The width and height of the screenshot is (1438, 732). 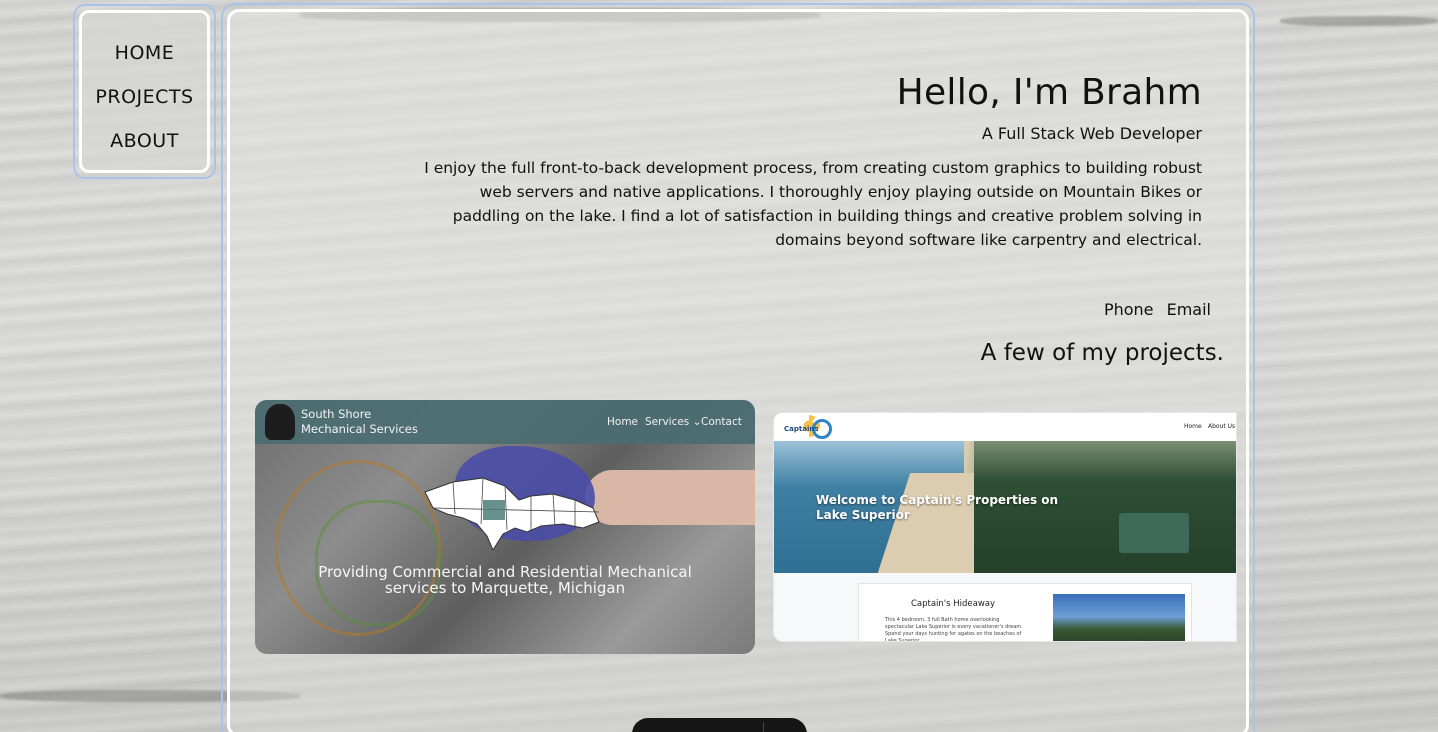 I want to click on nav-home-link: HOME, so click(x=144, y=53).